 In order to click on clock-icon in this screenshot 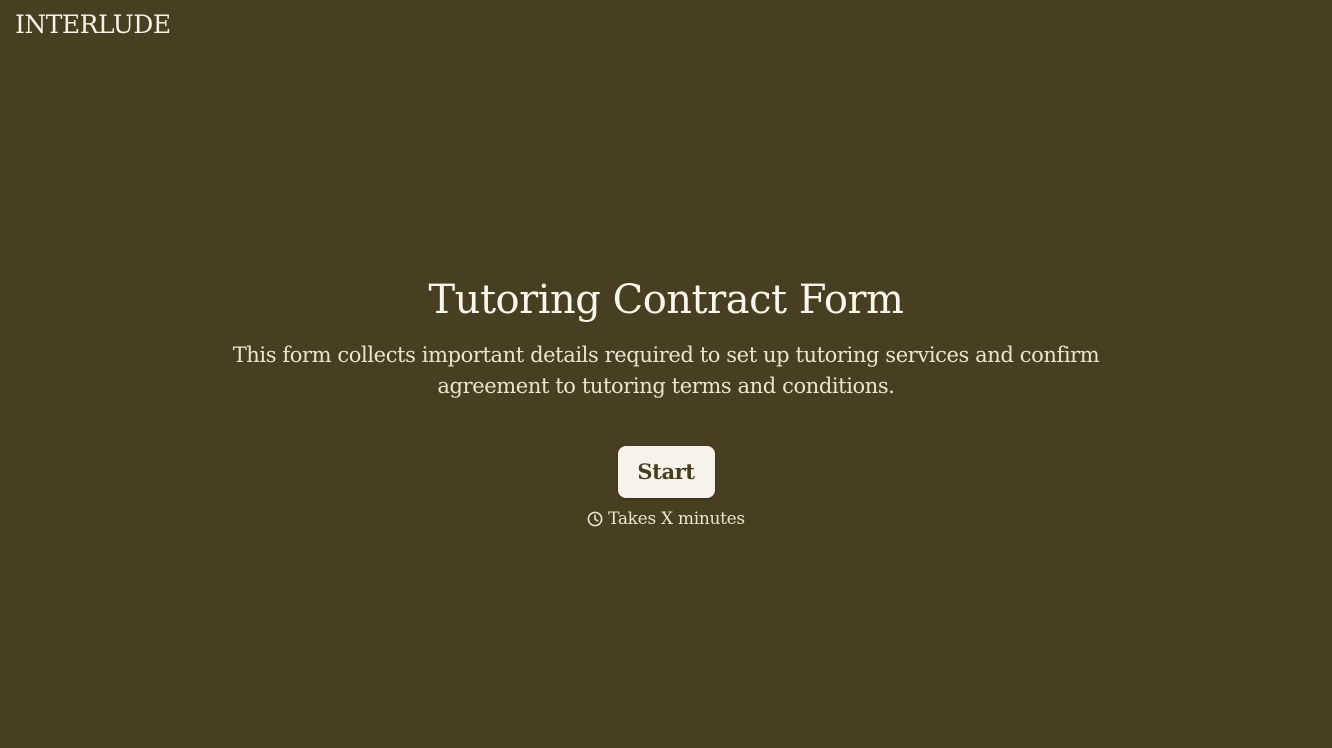, I will do `click(595, 519)`.